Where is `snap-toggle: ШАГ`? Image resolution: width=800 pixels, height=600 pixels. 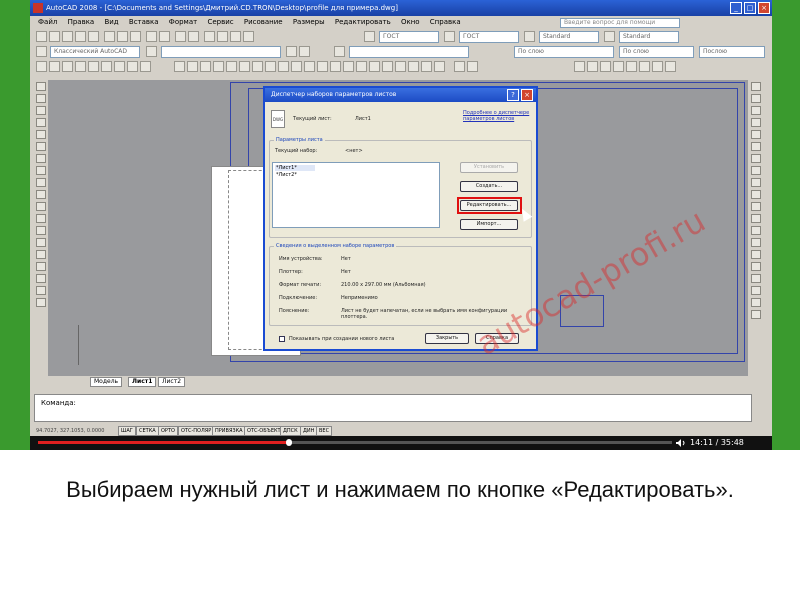
snap-toggle: ШАГ is located at coordinates (127, 431).